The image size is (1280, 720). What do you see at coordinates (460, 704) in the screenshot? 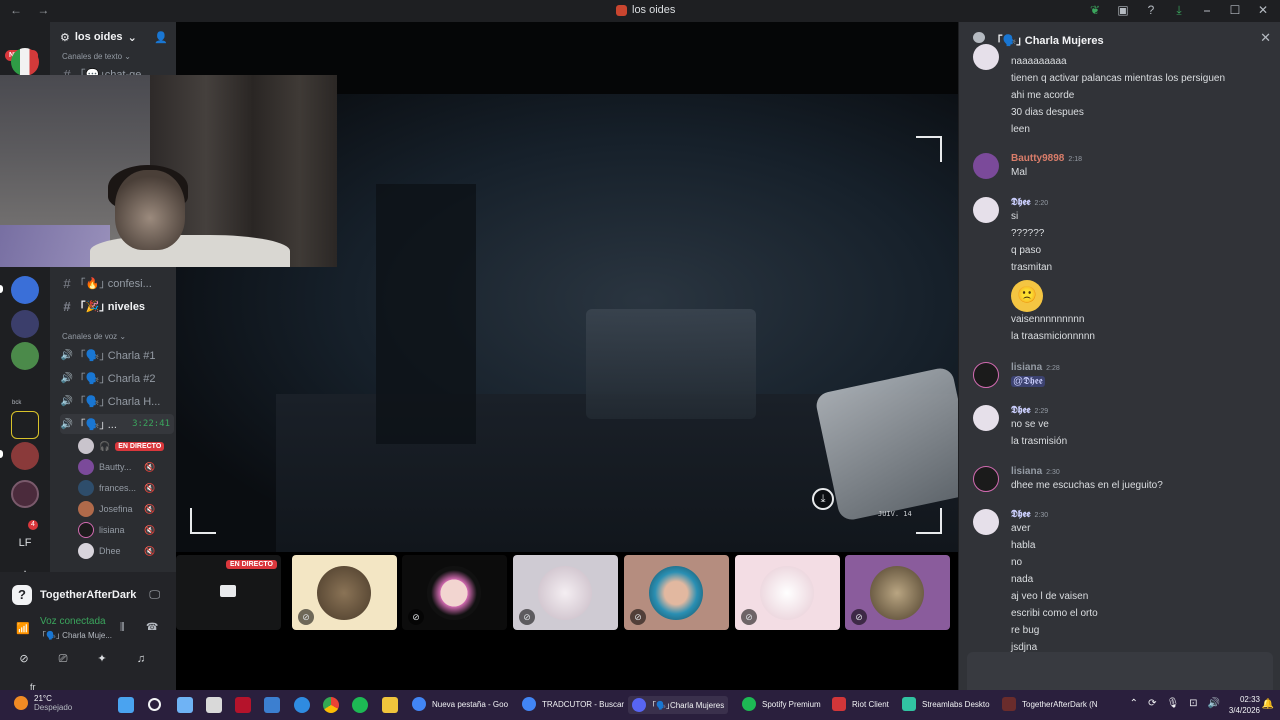
I see `taskbar-app-chrome-newtab: Nueva pestaña - Goo` at bounding box center [460, 704].